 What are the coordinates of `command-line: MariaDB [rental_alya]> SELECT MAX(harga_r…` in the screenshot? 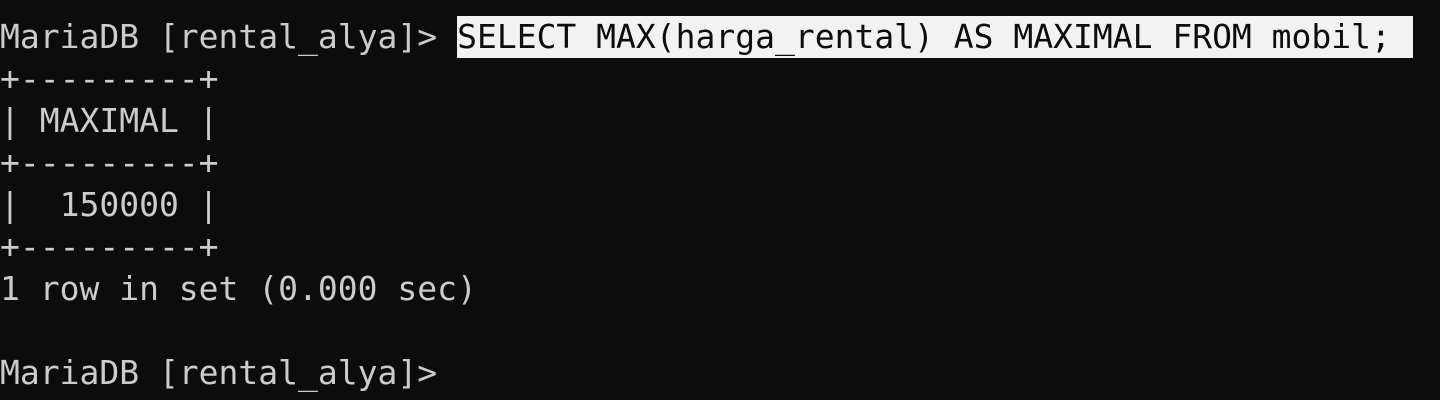 It's located at (720, 37).